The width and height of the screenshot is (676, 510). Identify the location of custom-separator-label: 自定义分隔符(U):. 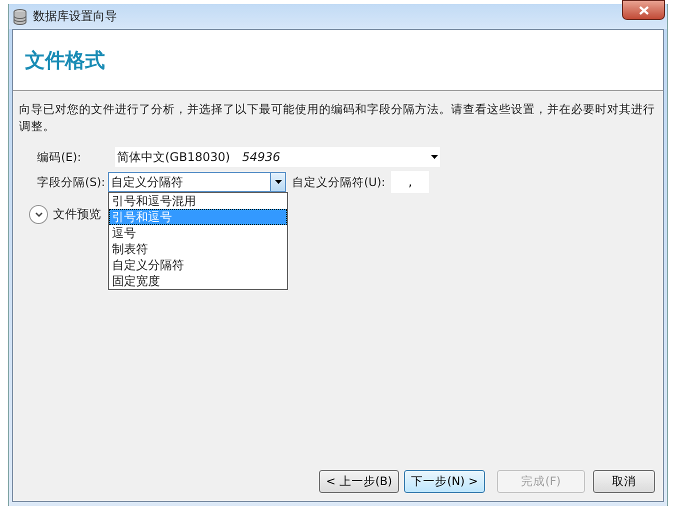
(339, 182).